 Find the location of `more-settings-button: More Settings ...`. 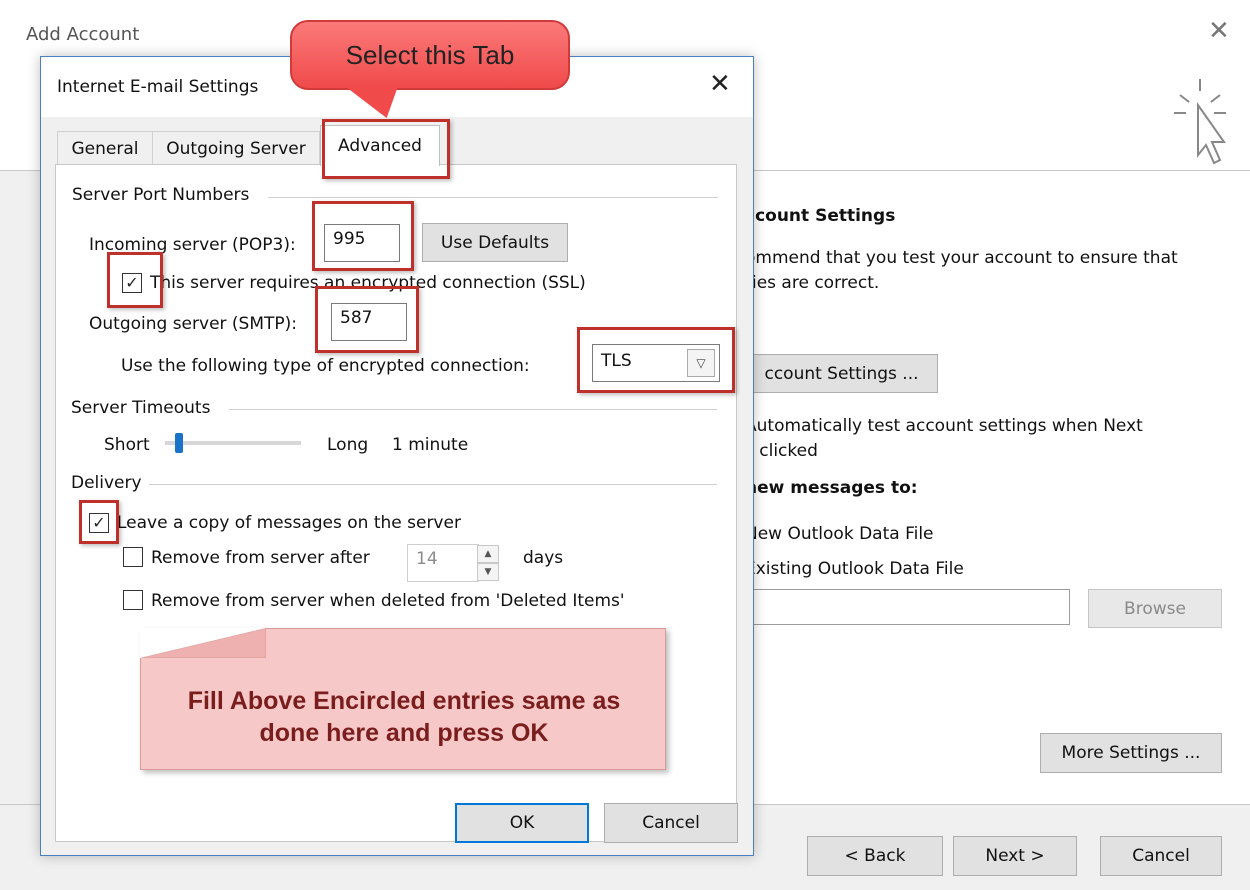

more-settings-button: More Settings ... is located at coordinates (1131, 753).